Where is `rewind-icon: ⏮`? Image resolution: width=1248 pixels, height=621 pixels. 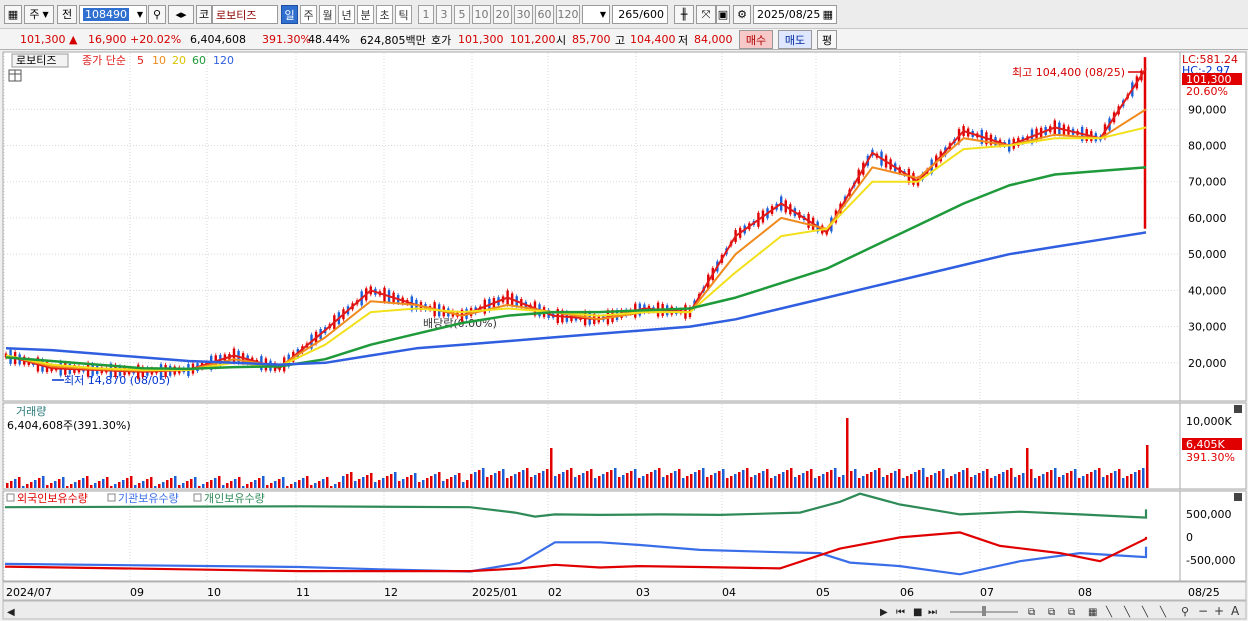 rewind-icon: ⏮ is located at coordinates (900, 612).